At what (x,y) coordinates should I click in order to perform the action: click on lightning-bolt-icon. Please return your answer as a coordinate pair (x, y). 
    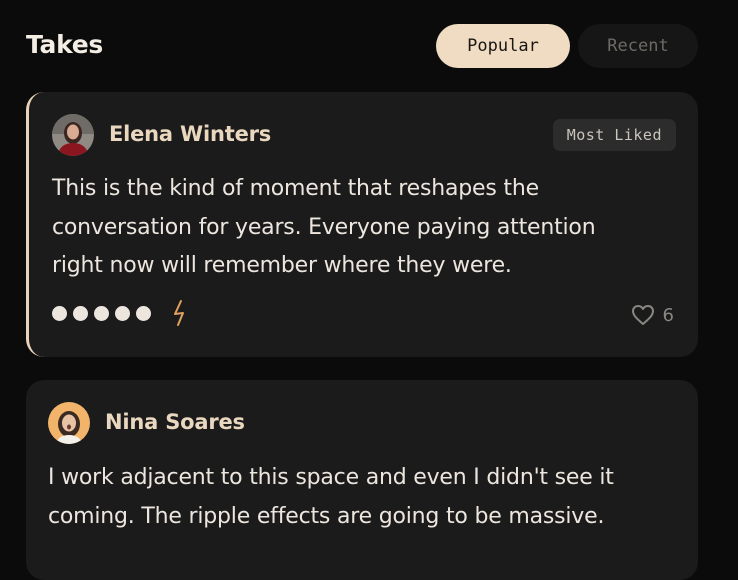
    Looking at the image, I should click on (179, 313).